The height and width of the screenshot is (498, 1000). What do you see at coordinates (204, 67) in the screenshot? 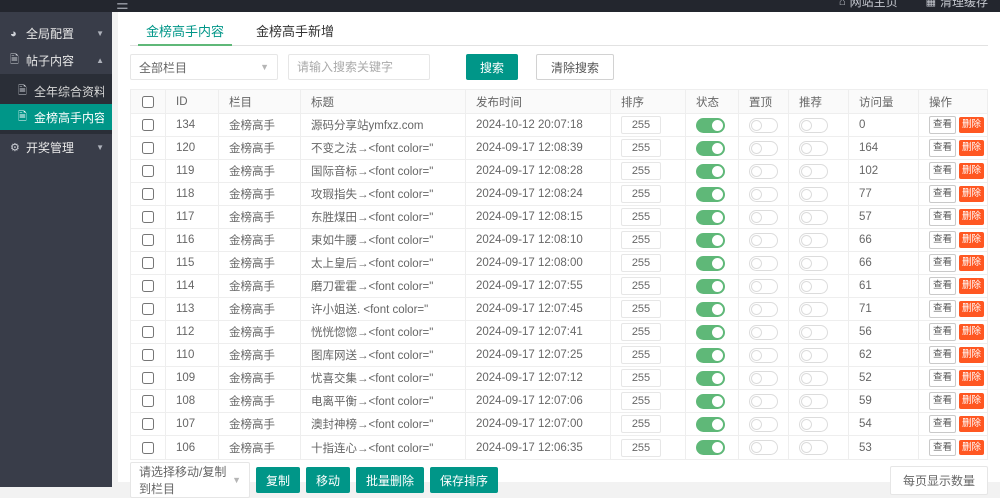
I see `category-select: 全部栏目 ▼` at bounding box center [204, 67].